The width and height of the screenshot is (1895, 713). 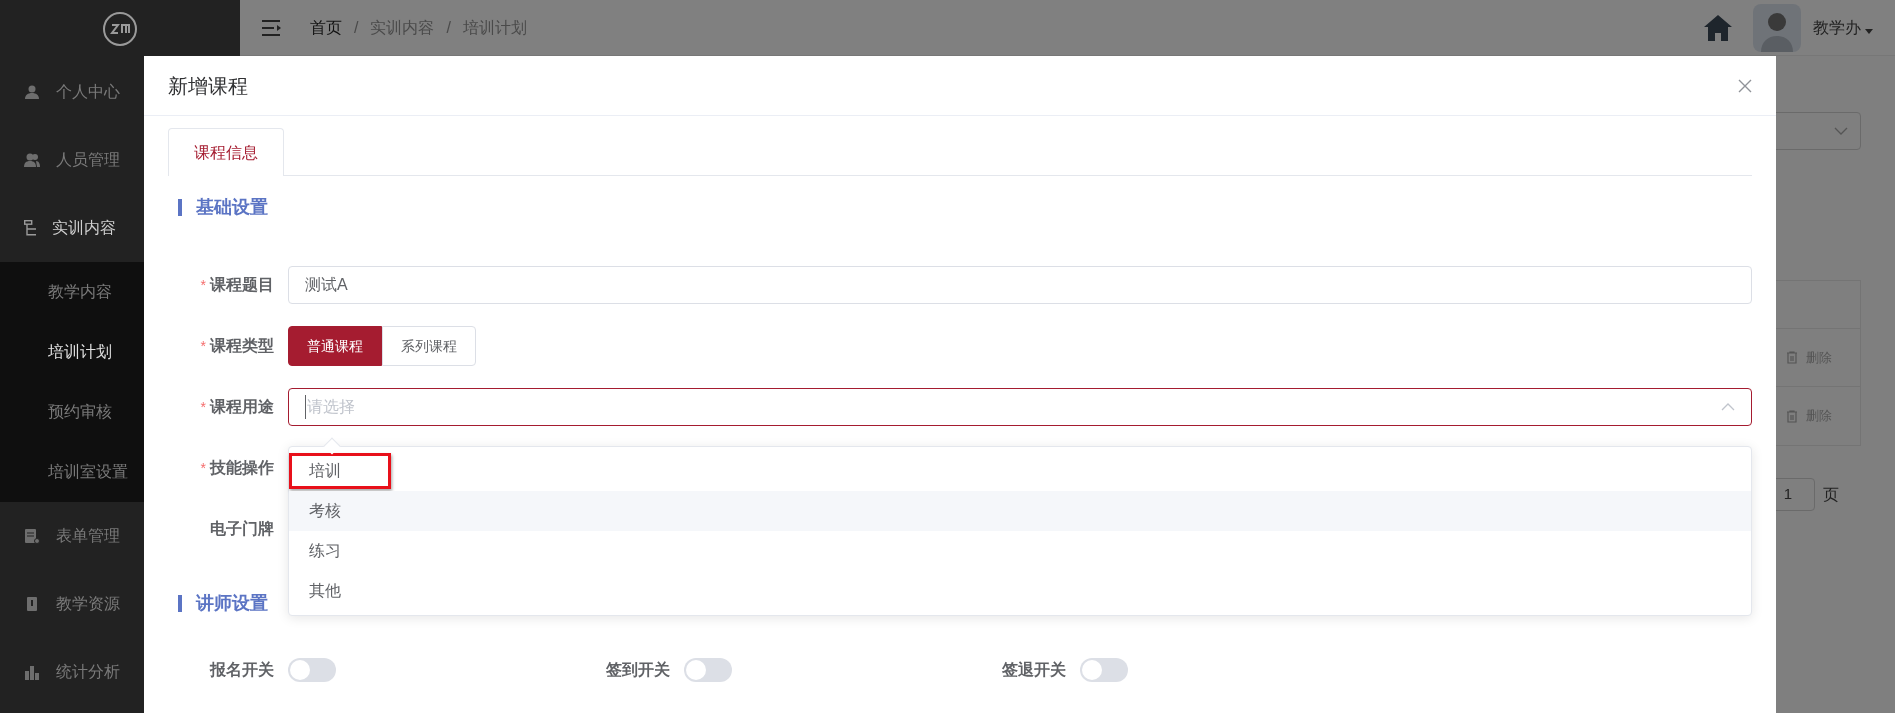 I want to click on tab: 课程信息, so click(x=226, y=152).